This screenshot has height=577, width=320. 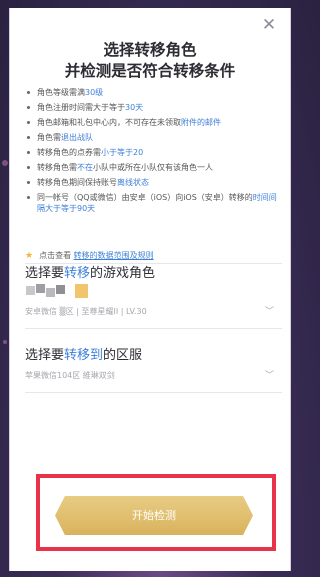 What do you see at coordinates (154, 515) in the screenshot?
I see `start-check-button: 开始检测` at bounding box center [154, 515].